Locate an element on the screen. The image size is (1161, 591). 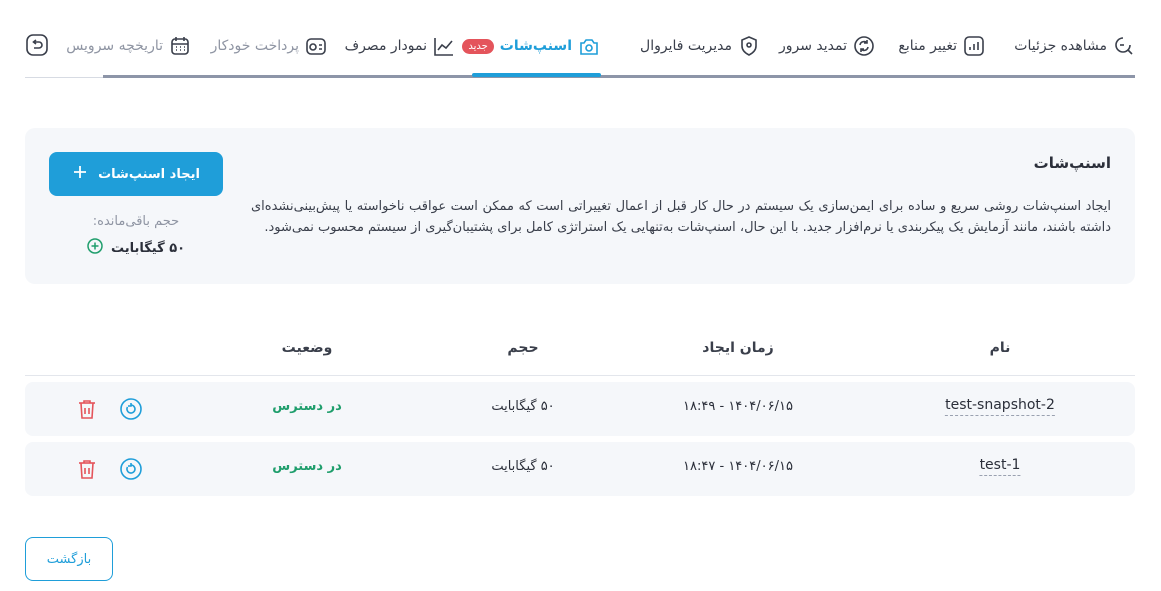
tab-resources-label: تغییر منابع is located at coordinates (927, 46).